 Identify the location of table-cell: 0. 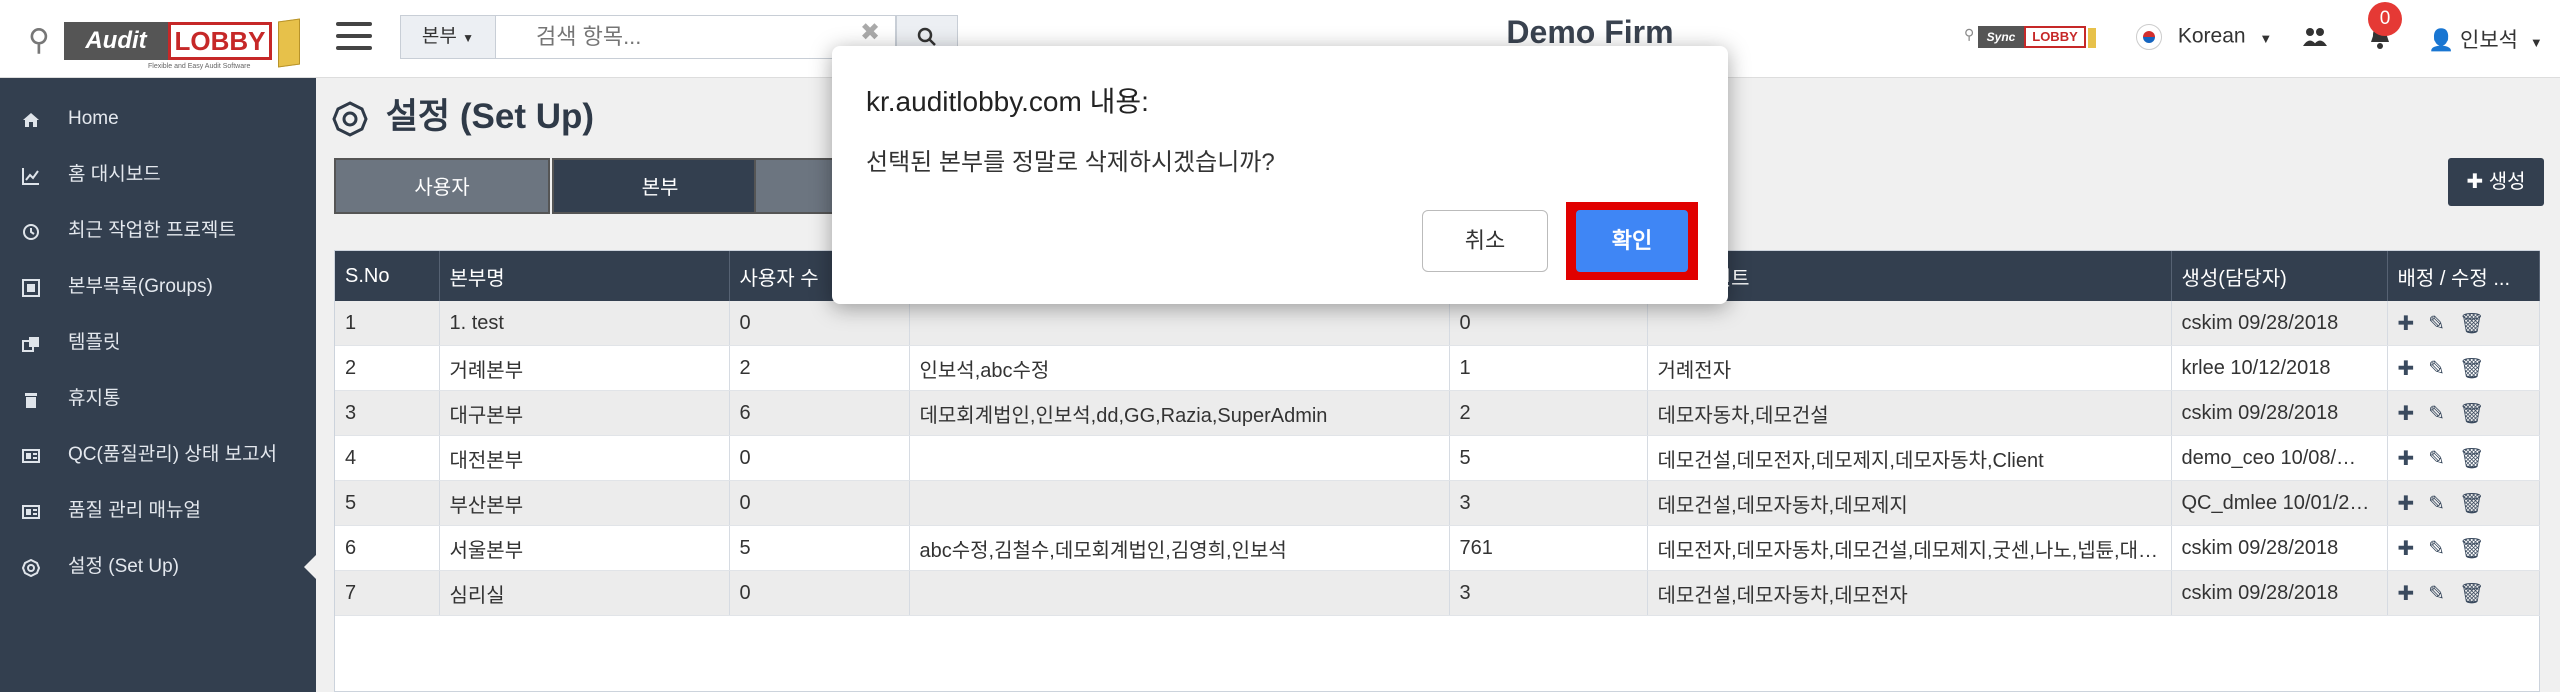
(819, 458).